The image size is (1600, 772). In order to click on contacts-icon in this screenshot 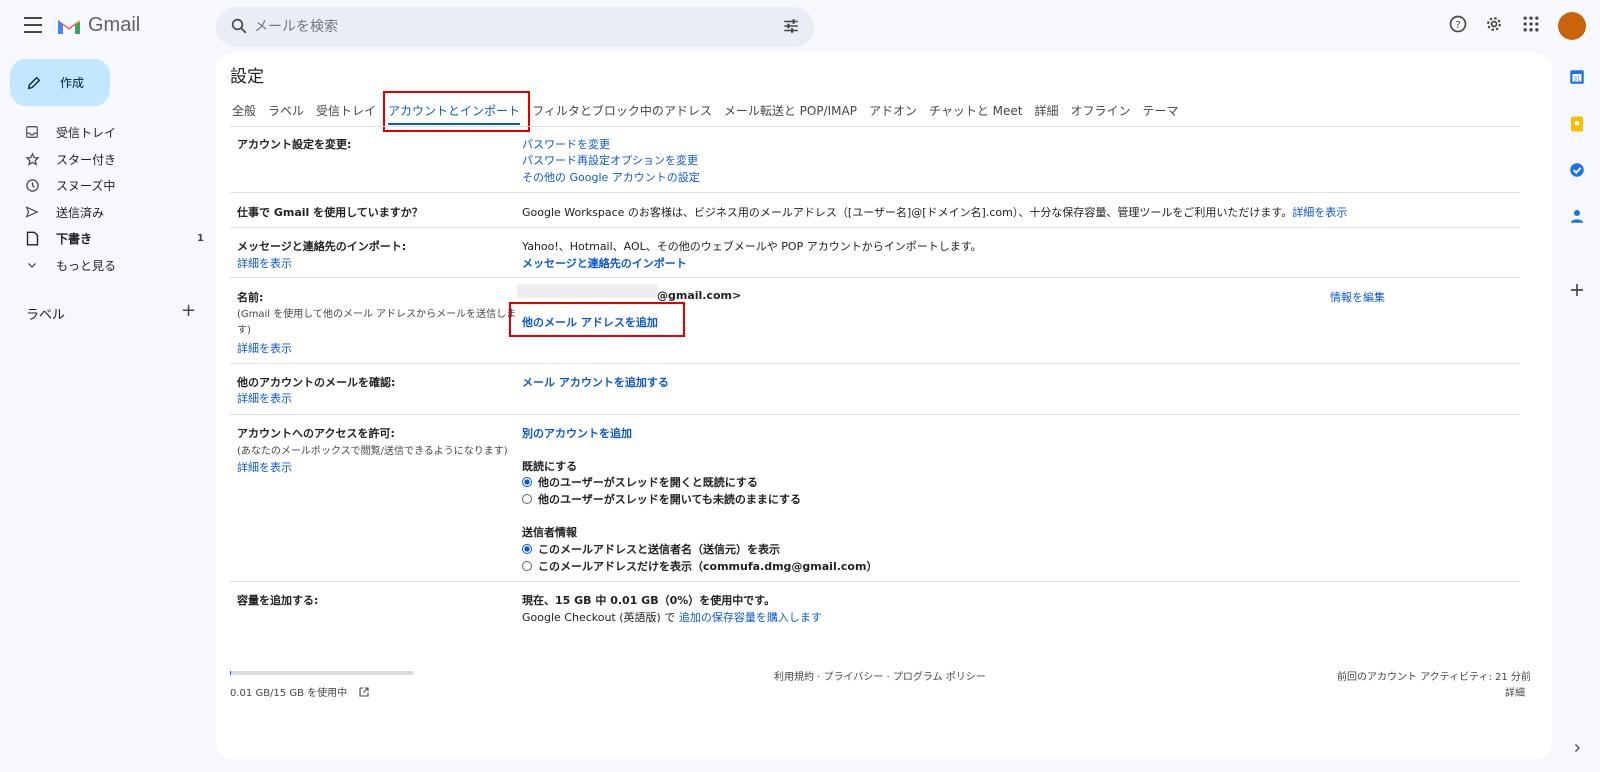, I will do `click(1577, 216)`.